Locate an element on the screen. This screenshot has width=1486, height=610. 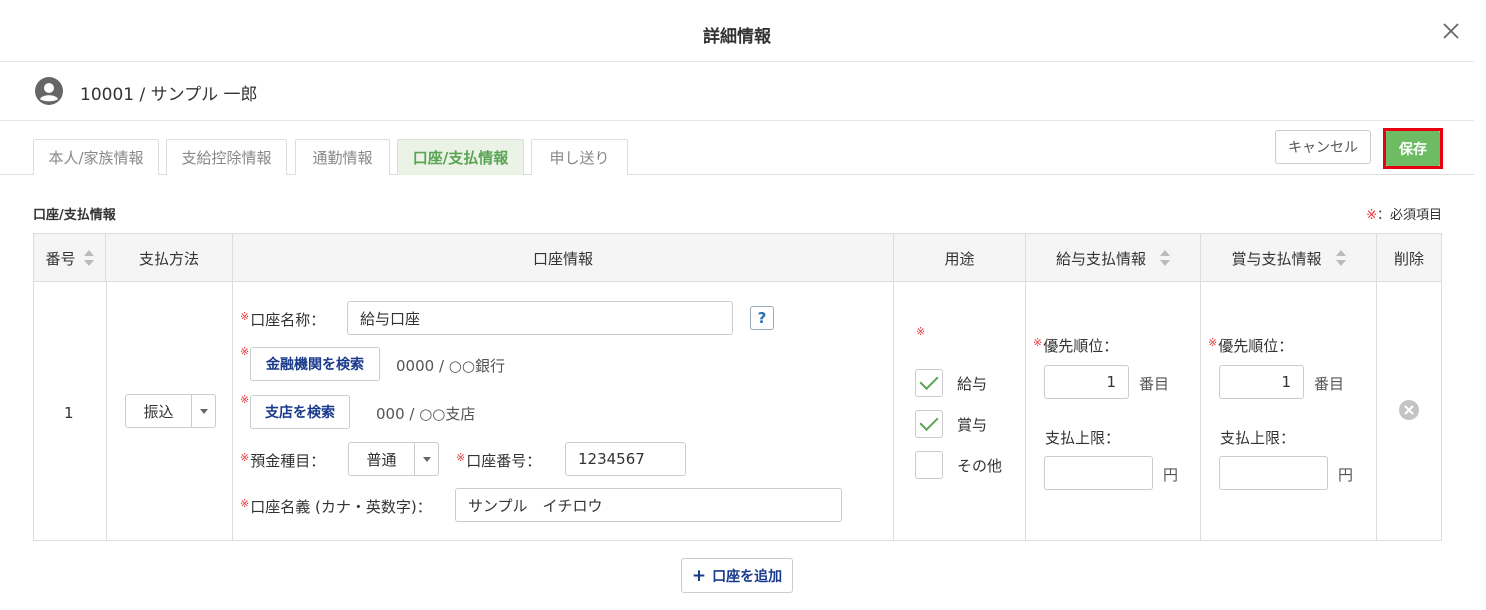
bank-value: 0000 / ○○銀行 is located at coordinates (450, 366).